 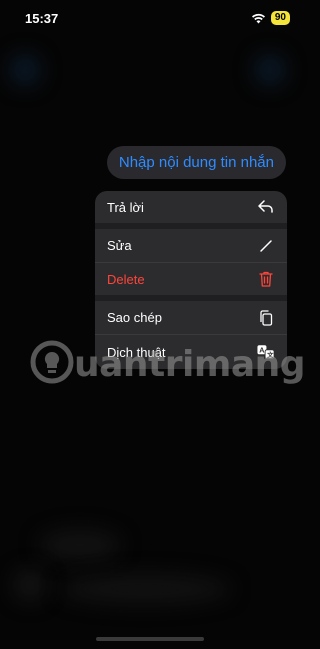 What do you see at coordinates (52, 364) in the screenshot?
I see `watermark-logo-icon` at bounding box center [52, 364].